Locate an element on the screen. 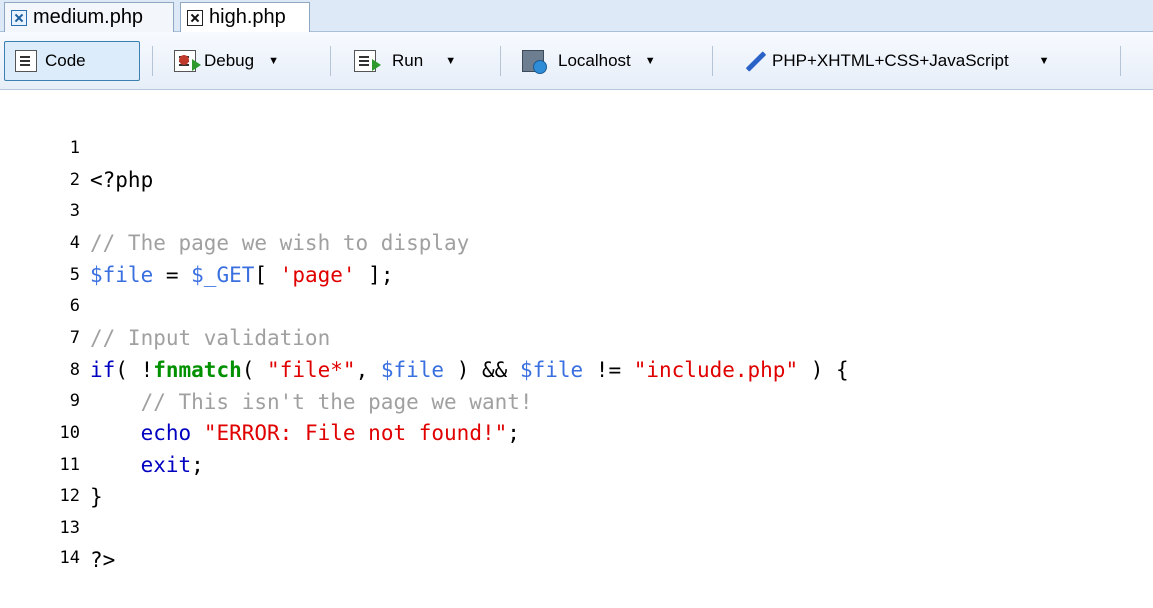  run-button: Run ▼ is located at coordinates (419, 61).